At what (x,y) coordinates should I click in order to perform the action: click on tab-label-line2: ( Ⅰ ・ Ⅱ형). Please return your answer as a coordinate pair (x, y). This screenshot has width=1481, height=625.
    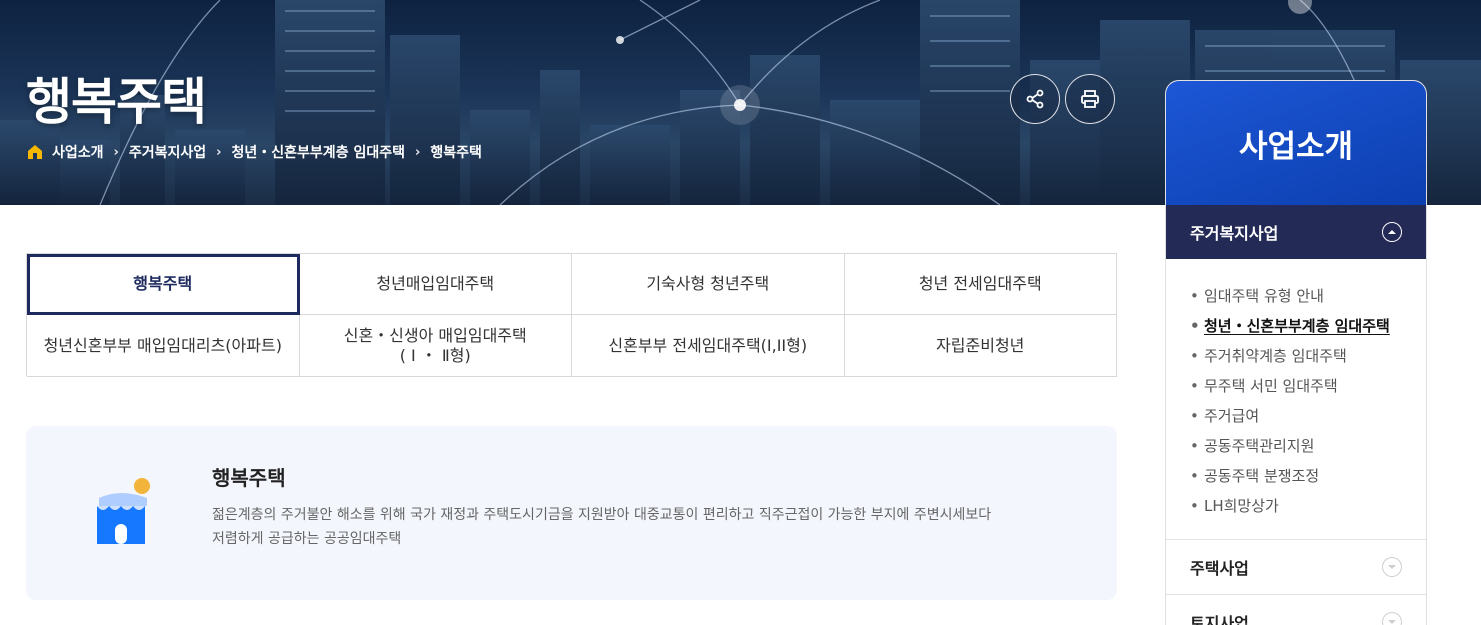
    Looking at the image, I should click on (435, 355).